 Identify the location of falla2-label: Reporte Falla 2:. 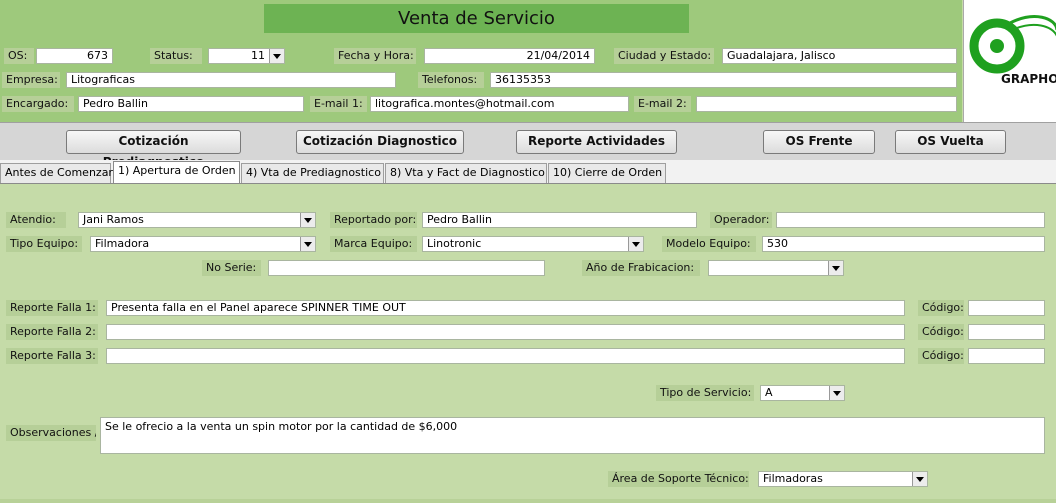
(52, 332).